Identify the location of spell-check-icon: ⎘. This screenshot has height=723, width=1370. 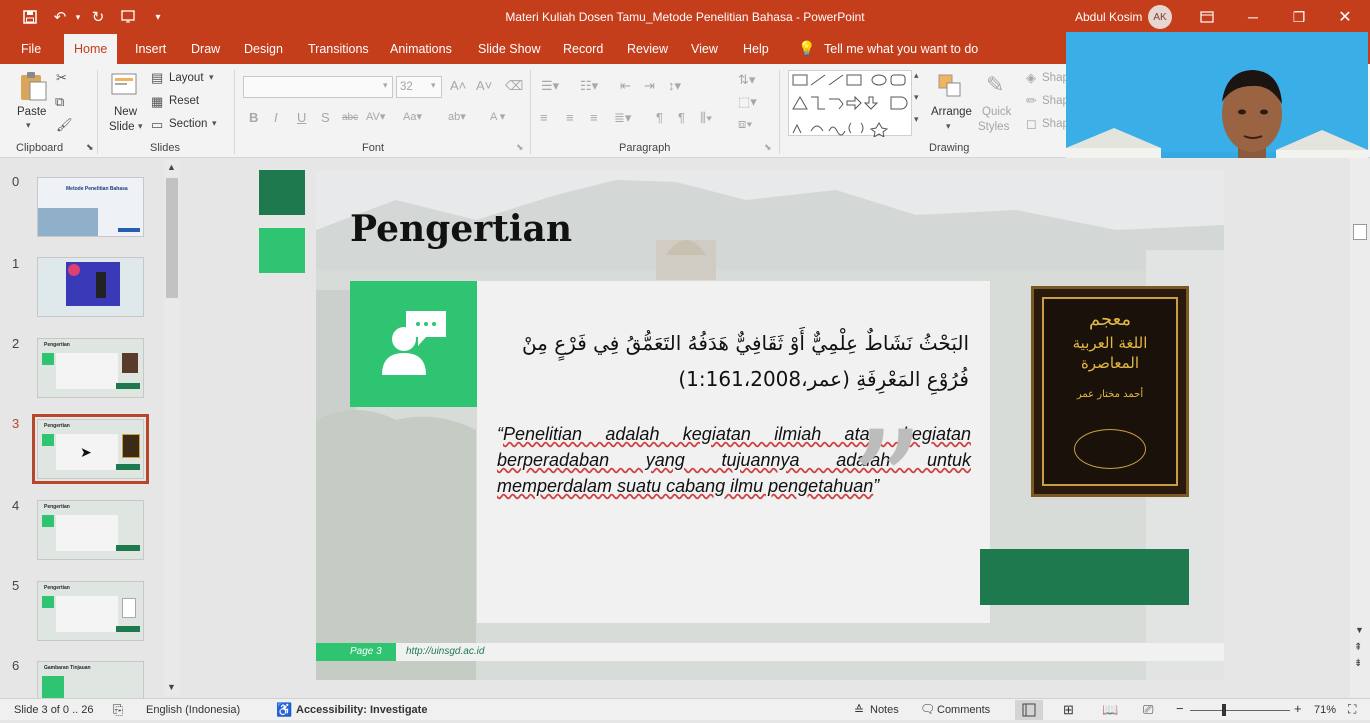
(118, 710).